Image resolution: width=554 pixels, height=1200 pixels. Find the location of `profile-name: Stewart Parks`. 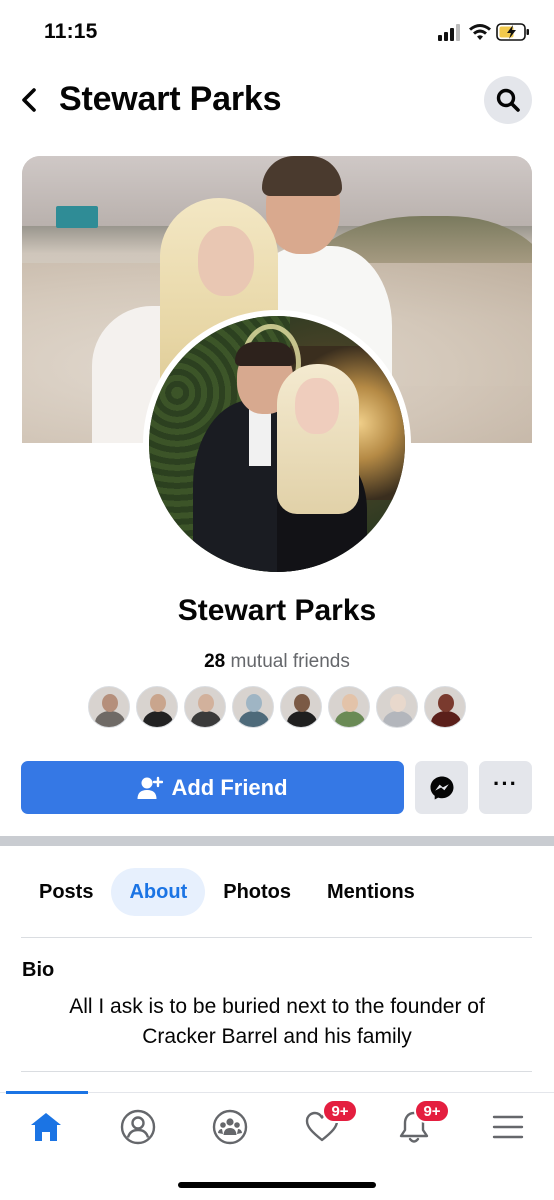

profile-name: Stewart Parks is located at coordinates (277, 610).